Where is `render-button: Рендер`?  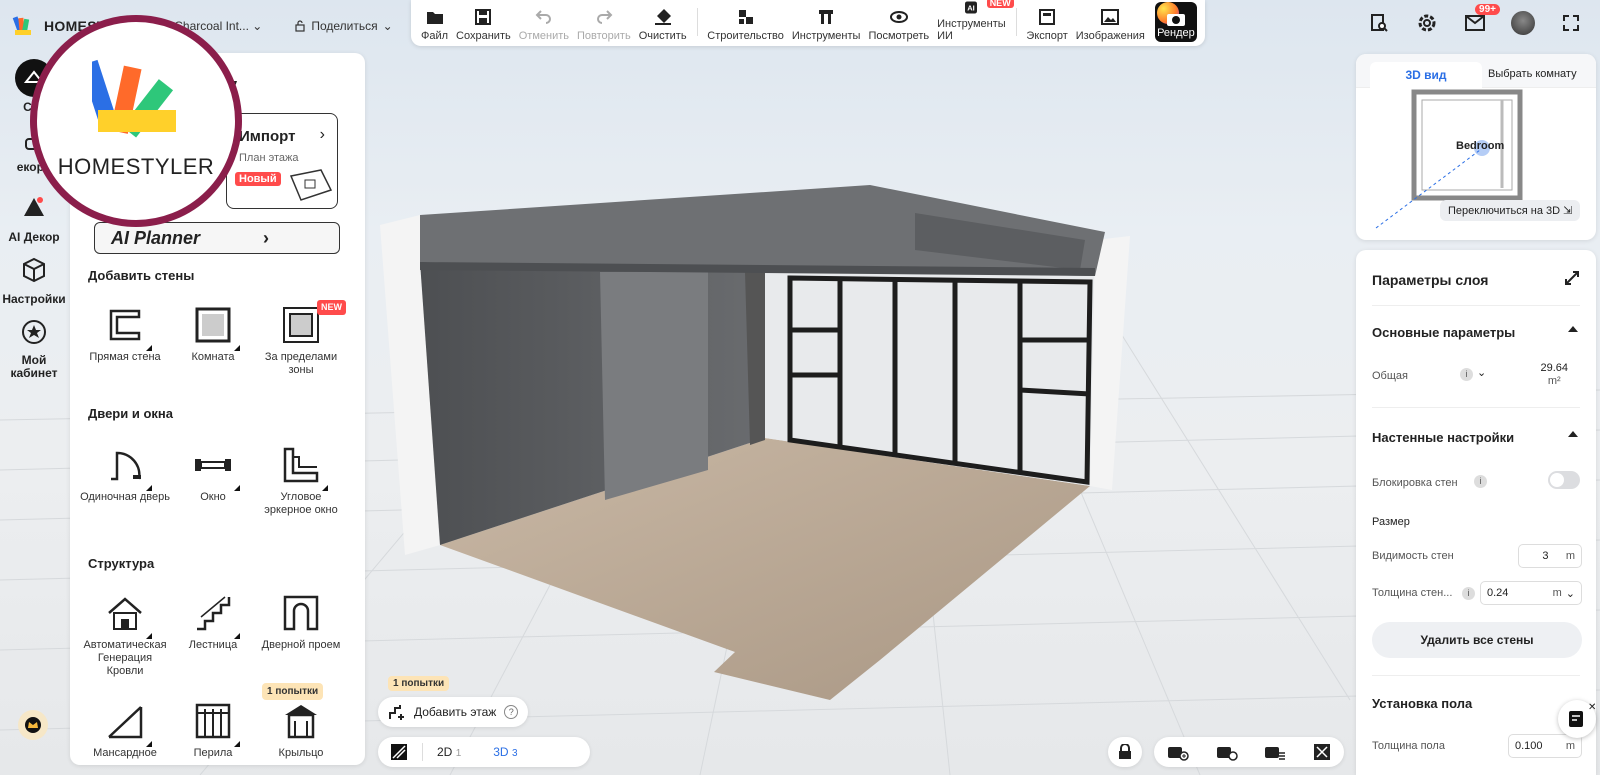
render-button: Рендер is located at coordinates (1175, 22).